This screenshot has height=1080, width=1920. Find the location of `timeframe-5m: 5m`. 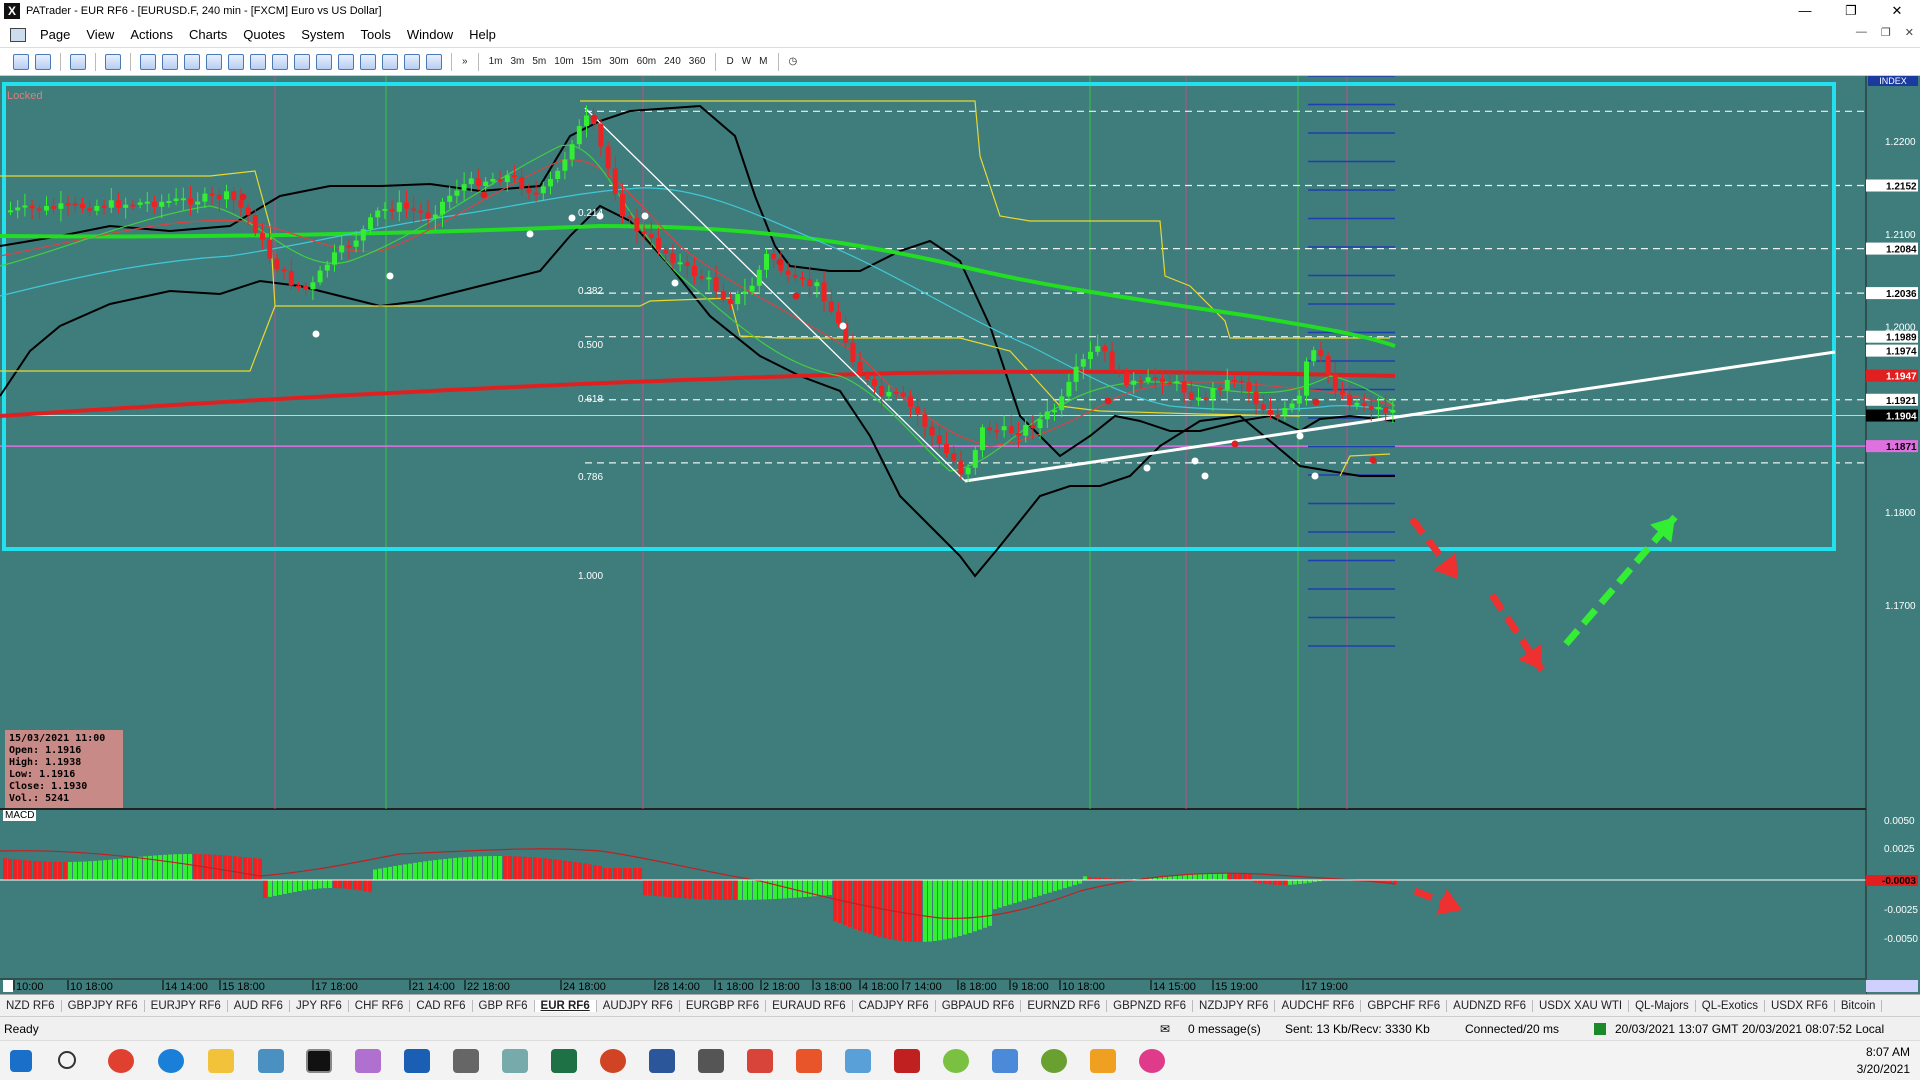

timeframe-5m: 5m is located at coordinates (539, 61).